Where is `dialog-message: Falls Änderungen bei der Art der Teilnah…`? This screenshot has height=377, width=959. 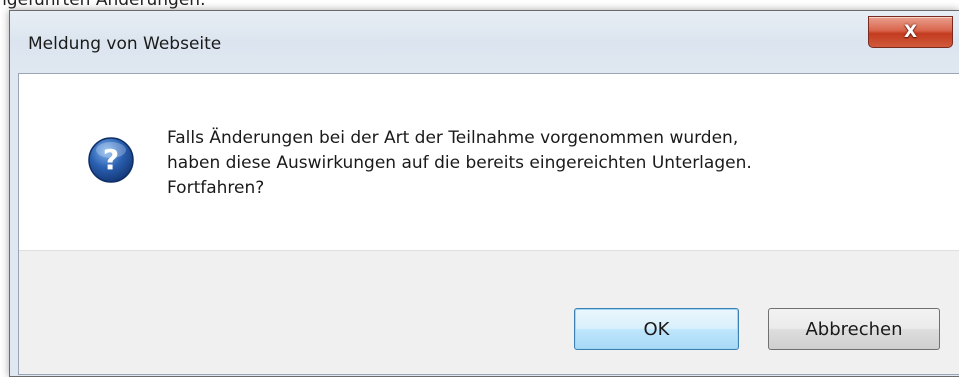
dialog-message: Falls Änderungen bei der Art der Teilnah… is located at coordinates (459, 163).